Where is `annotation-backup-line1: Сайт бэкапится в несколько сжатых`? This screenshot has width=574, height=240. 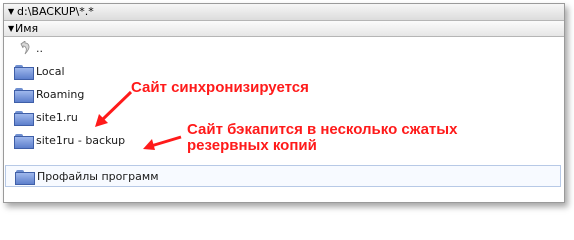
annotation-backup-line1: Сайт бэкапится в несколько сжатых is located at coordinates (322, 129).